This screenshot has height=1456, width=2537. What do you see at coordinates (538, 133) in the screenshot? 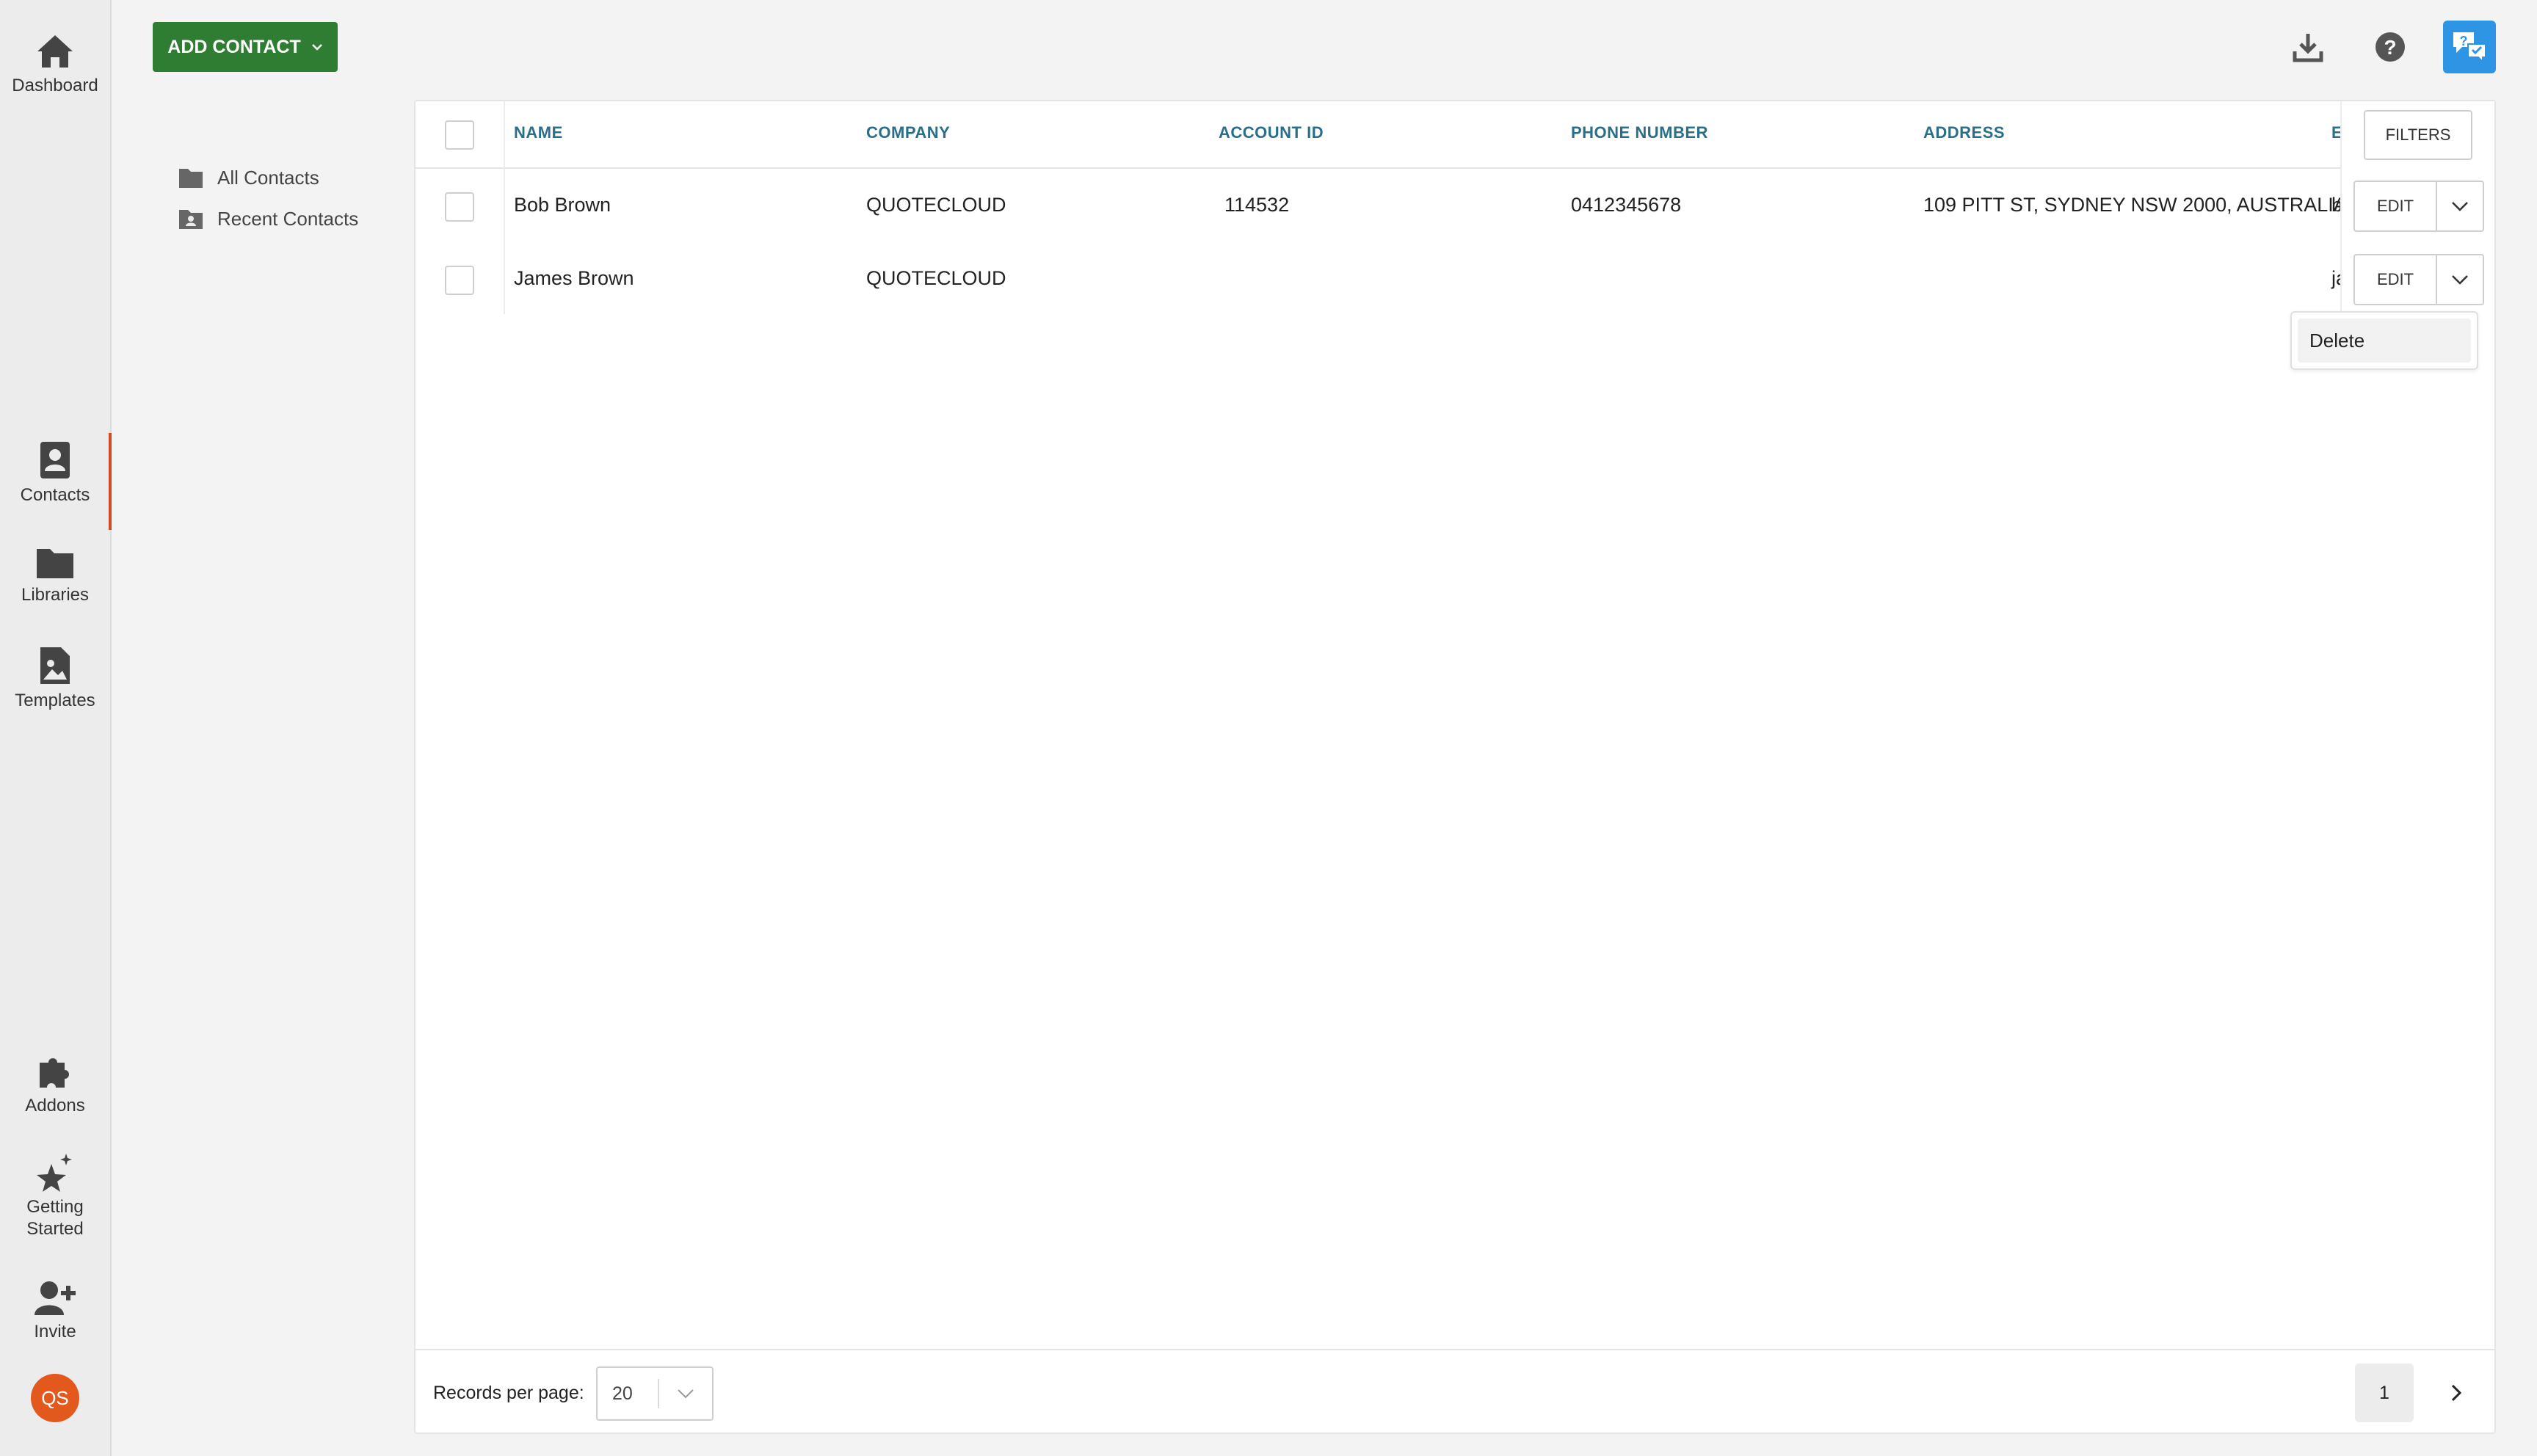
I see `column-header-name: NAME` at bounding box center [538, 133].